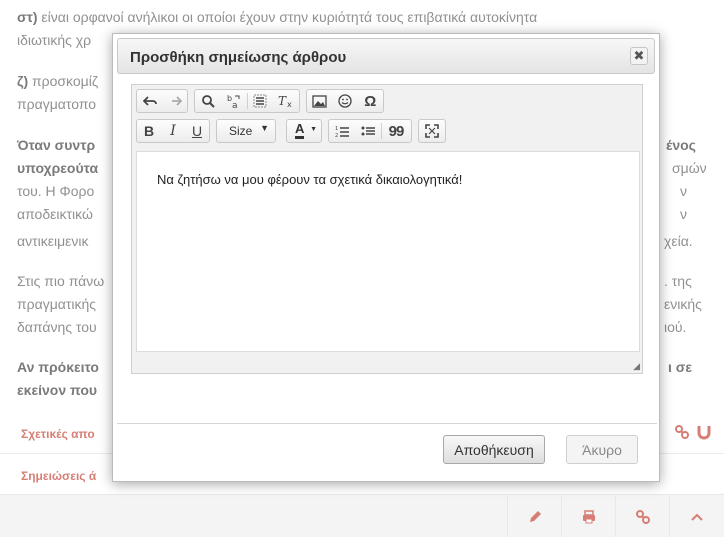 The height and width of the screenshot is (537, 724). Describe the element at coordinates (241, 131) in the screenshot. I see `font-size-label: Size` at that location.